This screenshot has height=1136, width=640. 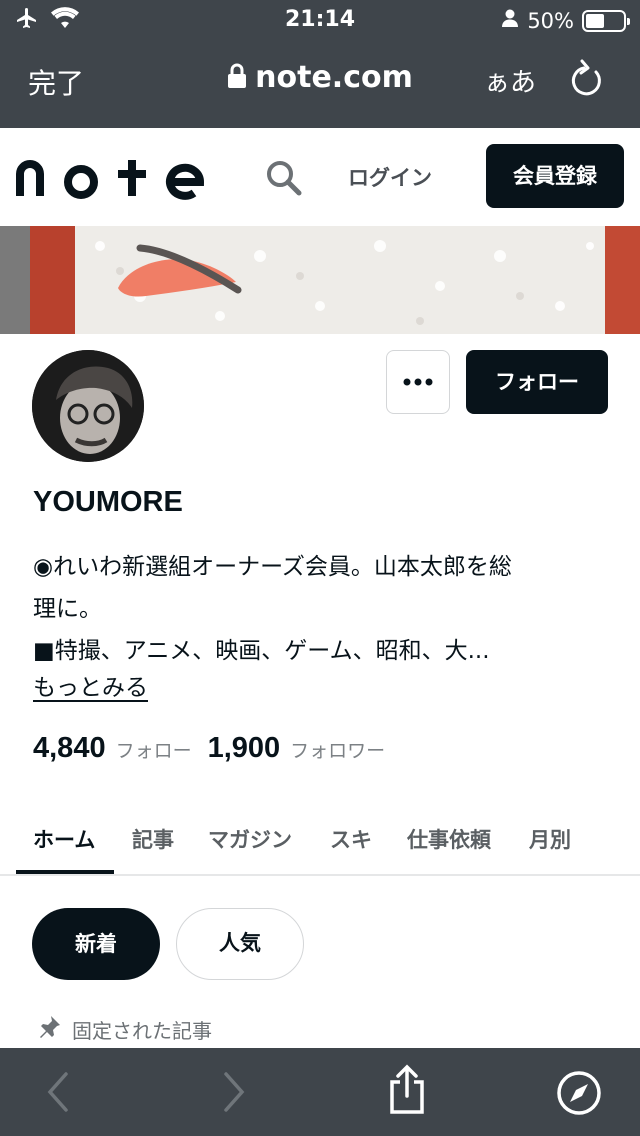 What do you see at coordinates (537, 382) in the screenshot?
I see `follow-button: フォロー` at bounding box center [537, 382].